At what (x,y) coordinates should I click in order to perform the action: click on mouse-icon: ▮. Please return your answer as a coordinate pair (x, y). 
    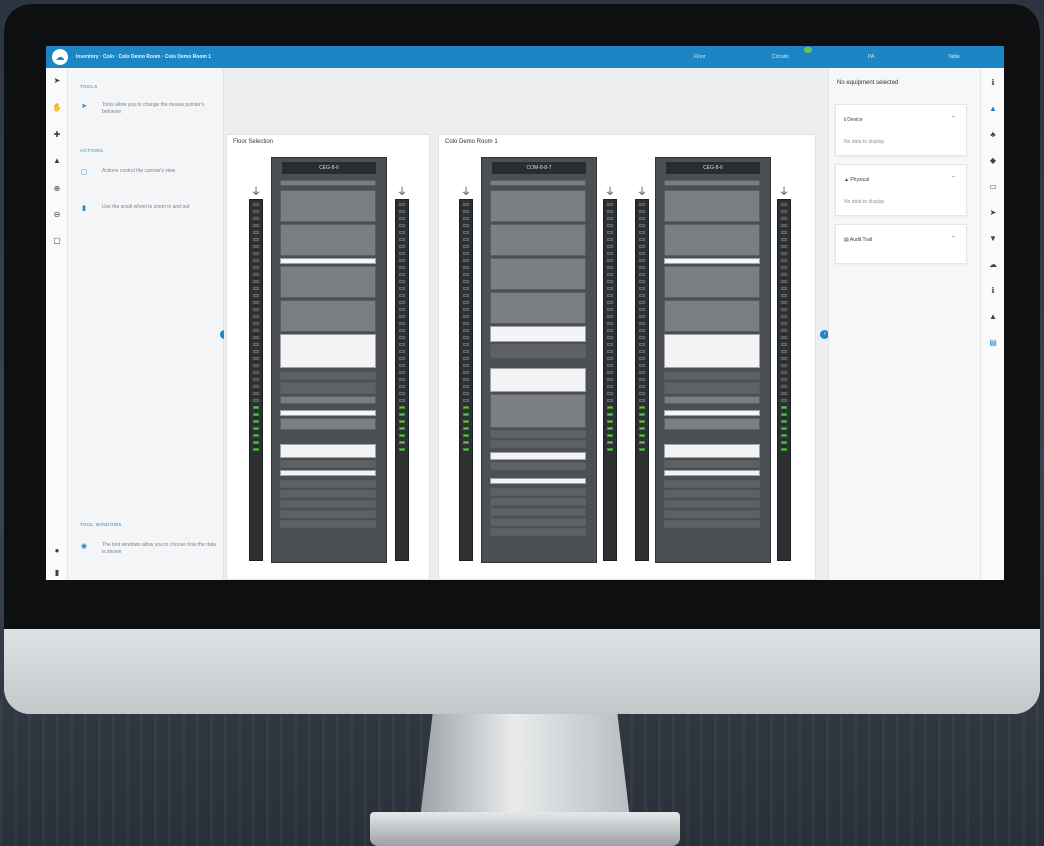
    Looking at the image, I should click on (84, 208).